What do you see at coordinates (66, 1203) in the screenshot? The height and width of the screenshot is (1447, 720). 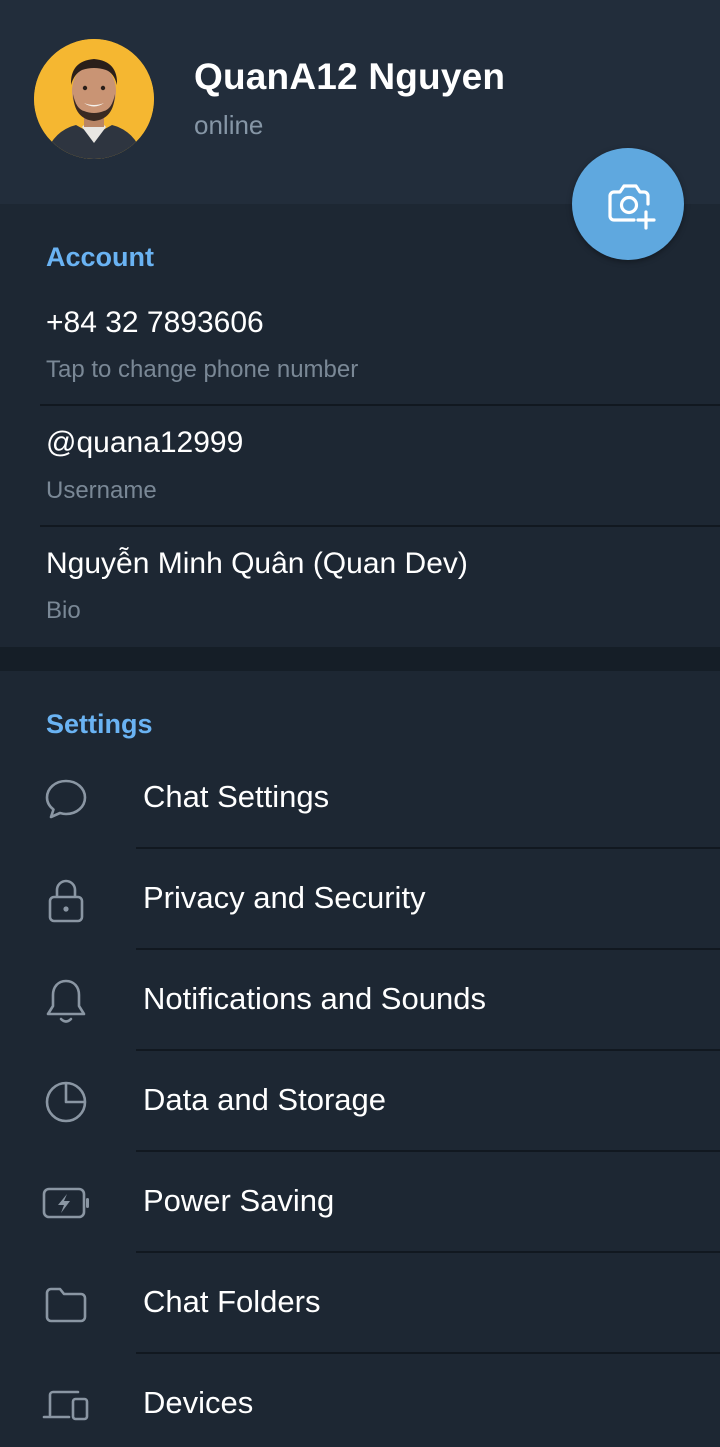 I see `battery-bolt-icon` at bounding box center [66, 1203].